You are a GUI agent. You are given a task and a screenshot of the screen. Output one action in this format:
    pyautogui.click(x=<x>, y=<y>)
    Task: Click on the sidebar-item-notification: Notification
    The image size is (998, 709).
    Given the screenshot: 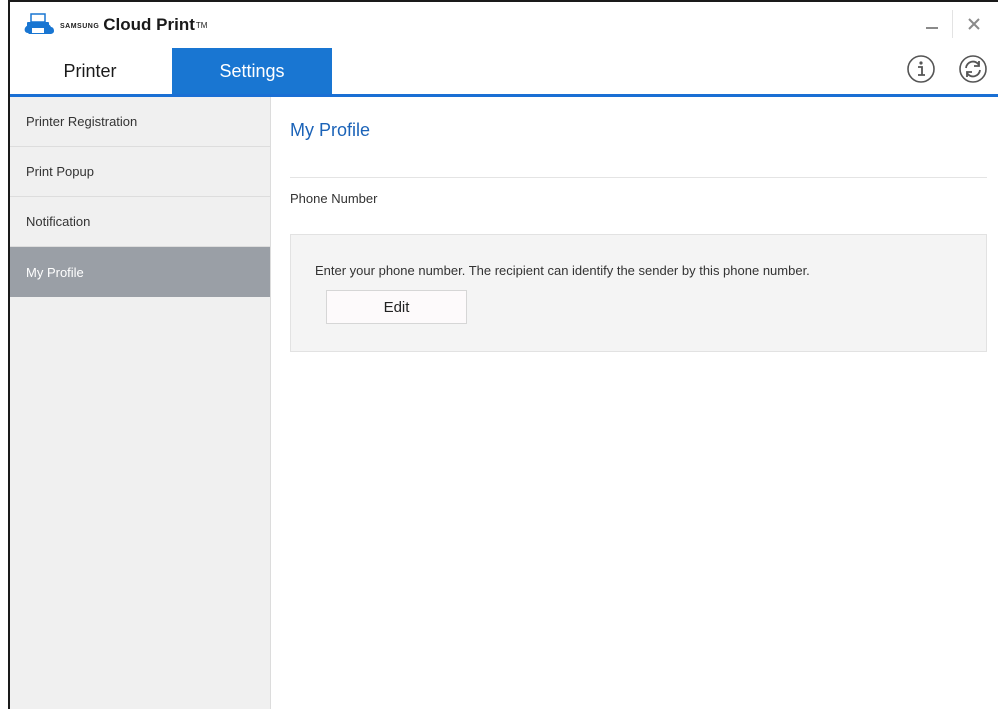 What is the action you would take?
    pyautogui.click(x=140, y=222)
    